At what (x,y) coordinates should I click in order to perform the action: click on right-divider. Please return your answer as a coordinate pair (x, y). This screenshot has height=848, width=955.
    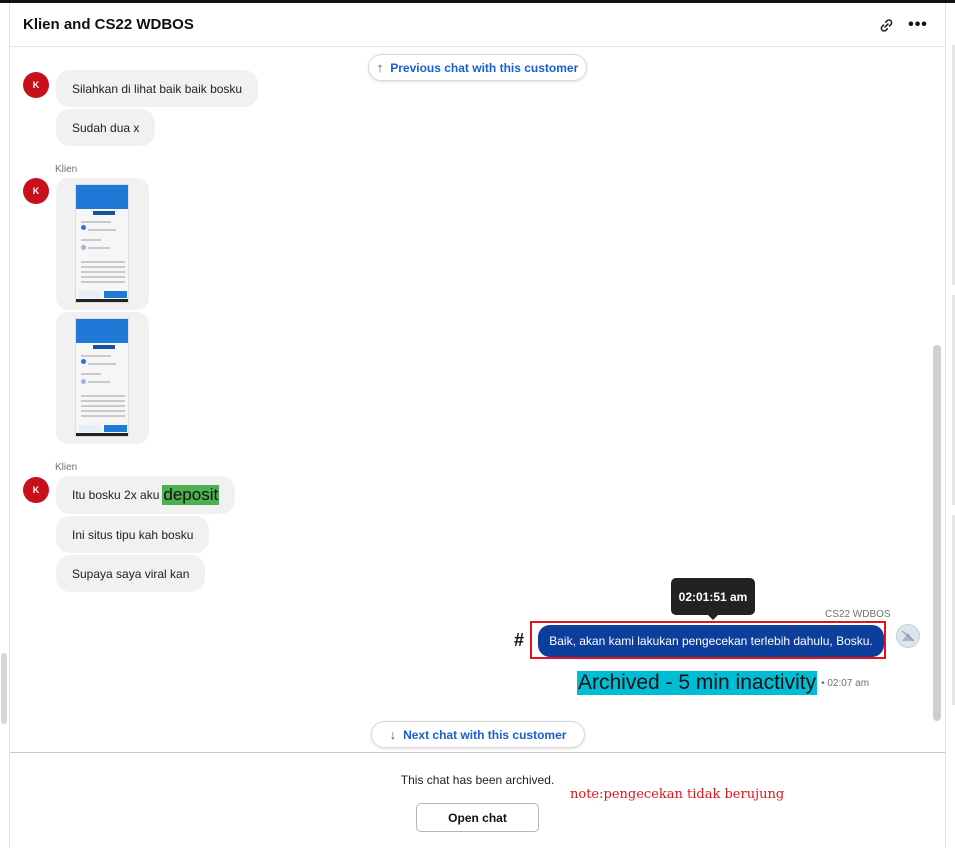
    Looking at the image, I should click on (945, 425).